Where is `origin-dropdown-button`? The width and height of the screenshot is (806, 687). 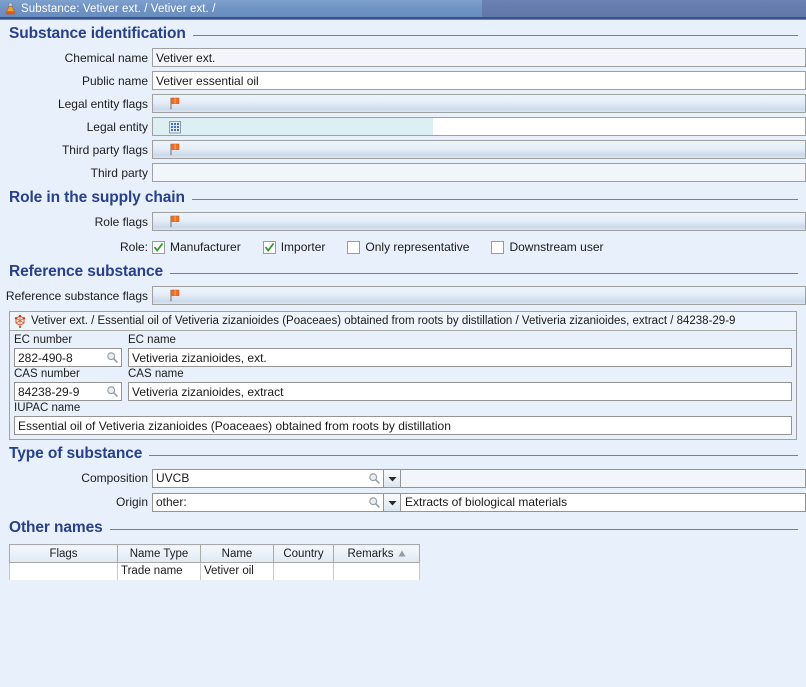
origin-dropdown-button is located at coordinates (392, 502).